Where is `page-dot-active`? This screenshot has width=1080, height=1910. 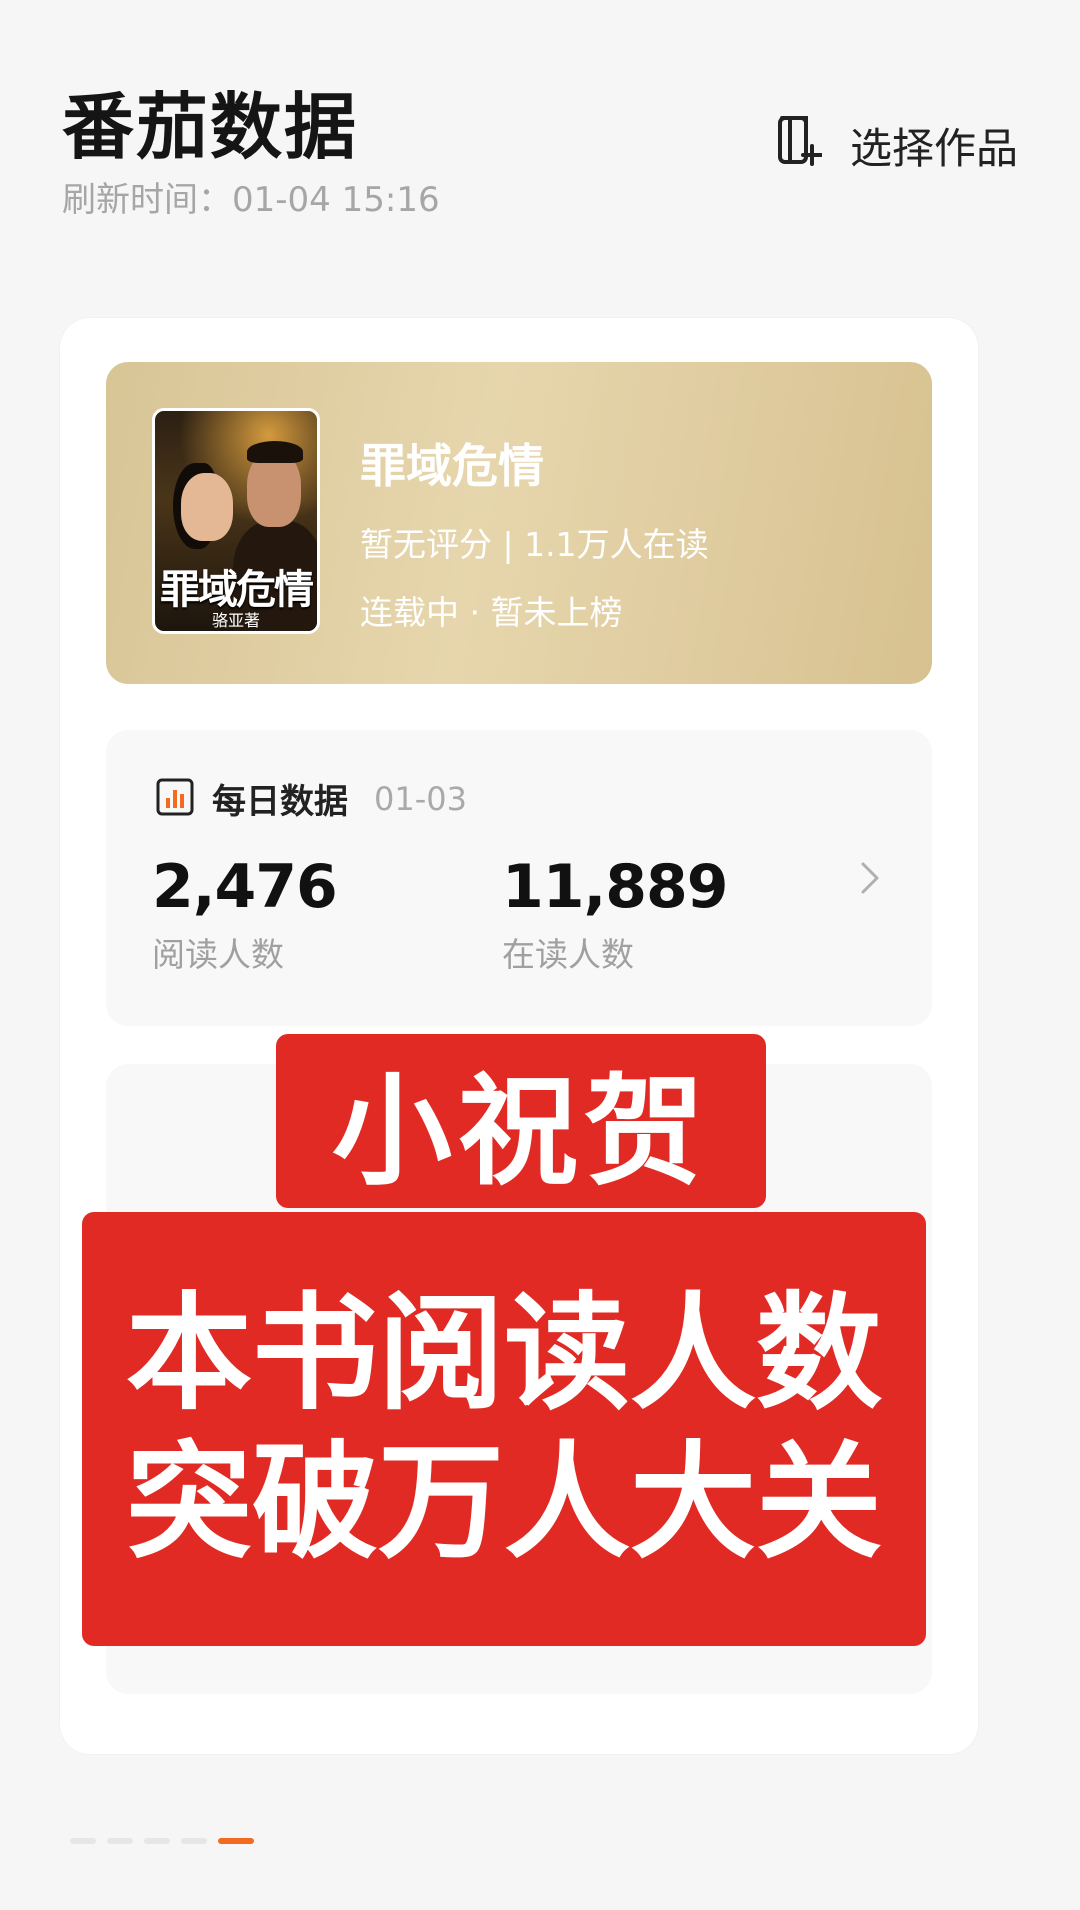
page-dot-active is located at coordinates (236, 1841).